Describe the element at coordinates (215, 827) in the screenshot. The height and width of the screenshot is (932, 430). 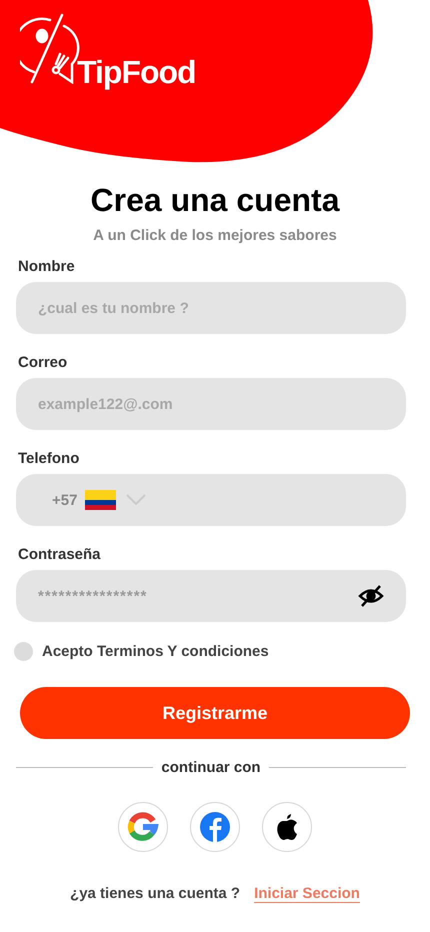
I see `facebook-icon` at that location.